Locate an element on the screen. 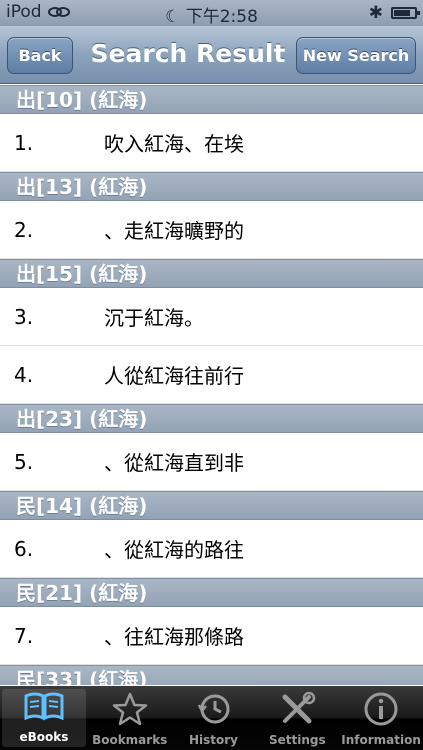  status-bar: iPod ☾ 下午2:58 ✱ is located at coordinates (211, 13).